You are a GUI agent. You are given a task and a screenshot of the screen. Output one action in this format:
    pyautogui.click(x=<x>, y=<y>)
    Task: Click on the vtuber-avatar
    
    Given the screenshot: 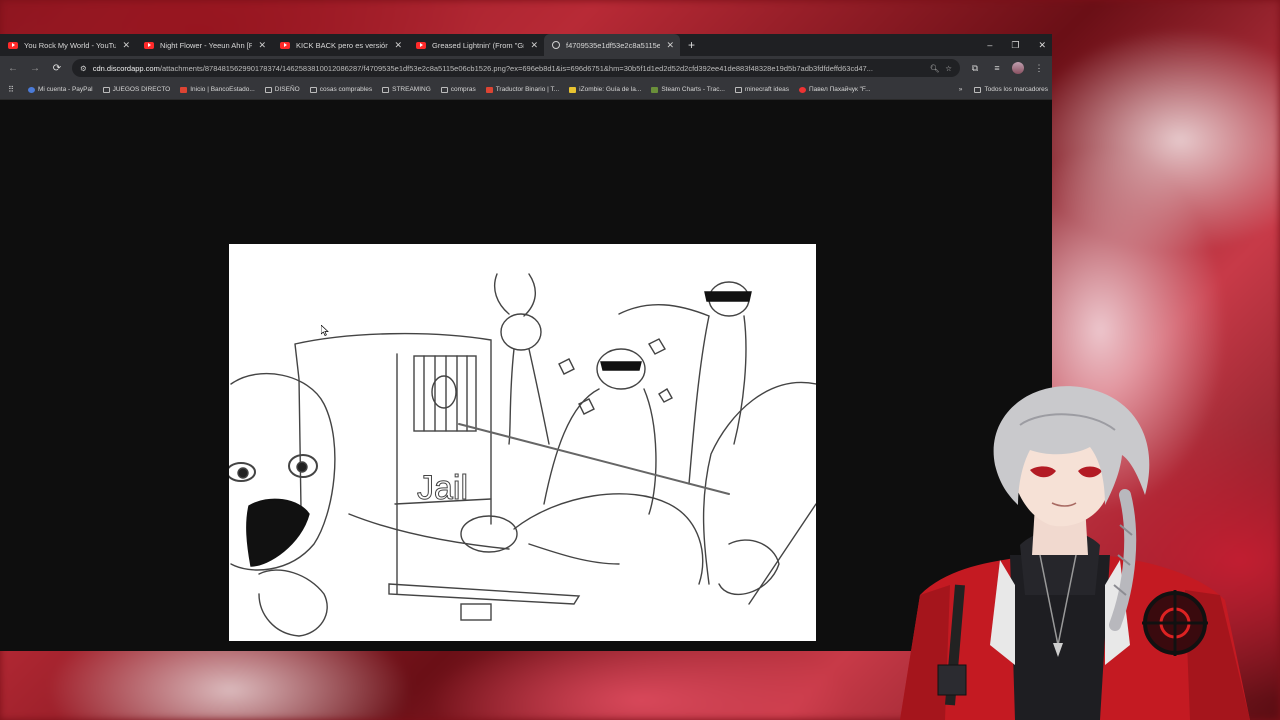 What is the action you would take?
    pyautogui.click(x=1075, y=553)
    